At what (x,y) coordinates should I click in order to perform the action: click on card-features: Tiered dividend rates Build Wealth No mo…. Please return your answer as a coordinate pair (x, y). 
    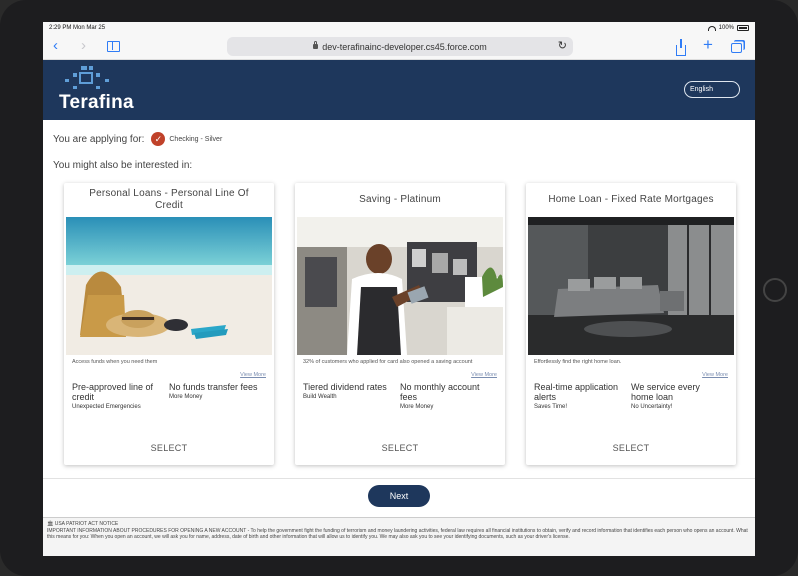
    Looking at the image, I should click on (400, 396).